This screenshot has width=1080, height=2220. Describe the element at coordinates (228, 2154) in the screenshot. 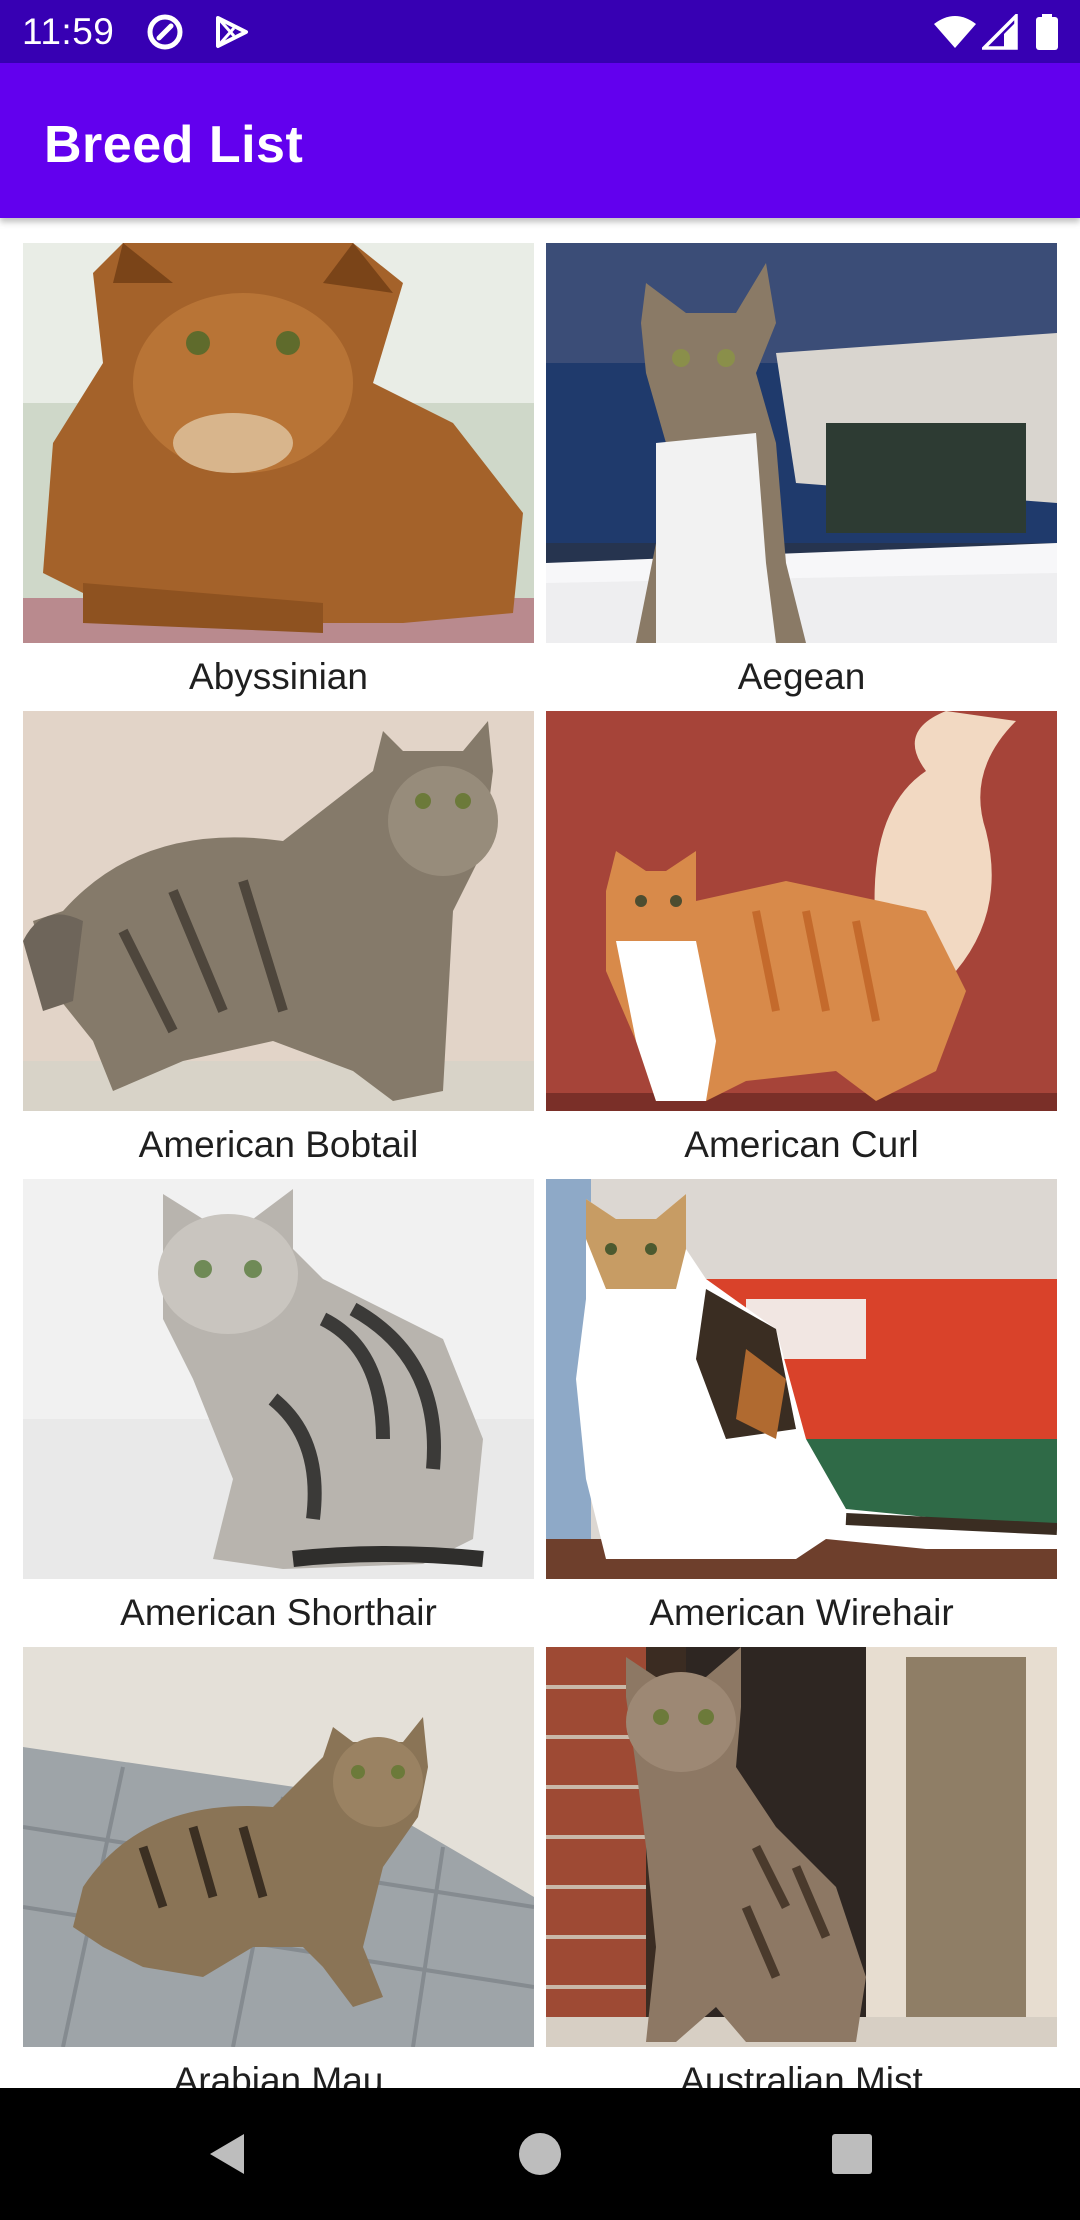

I see `back-icon` at that location.